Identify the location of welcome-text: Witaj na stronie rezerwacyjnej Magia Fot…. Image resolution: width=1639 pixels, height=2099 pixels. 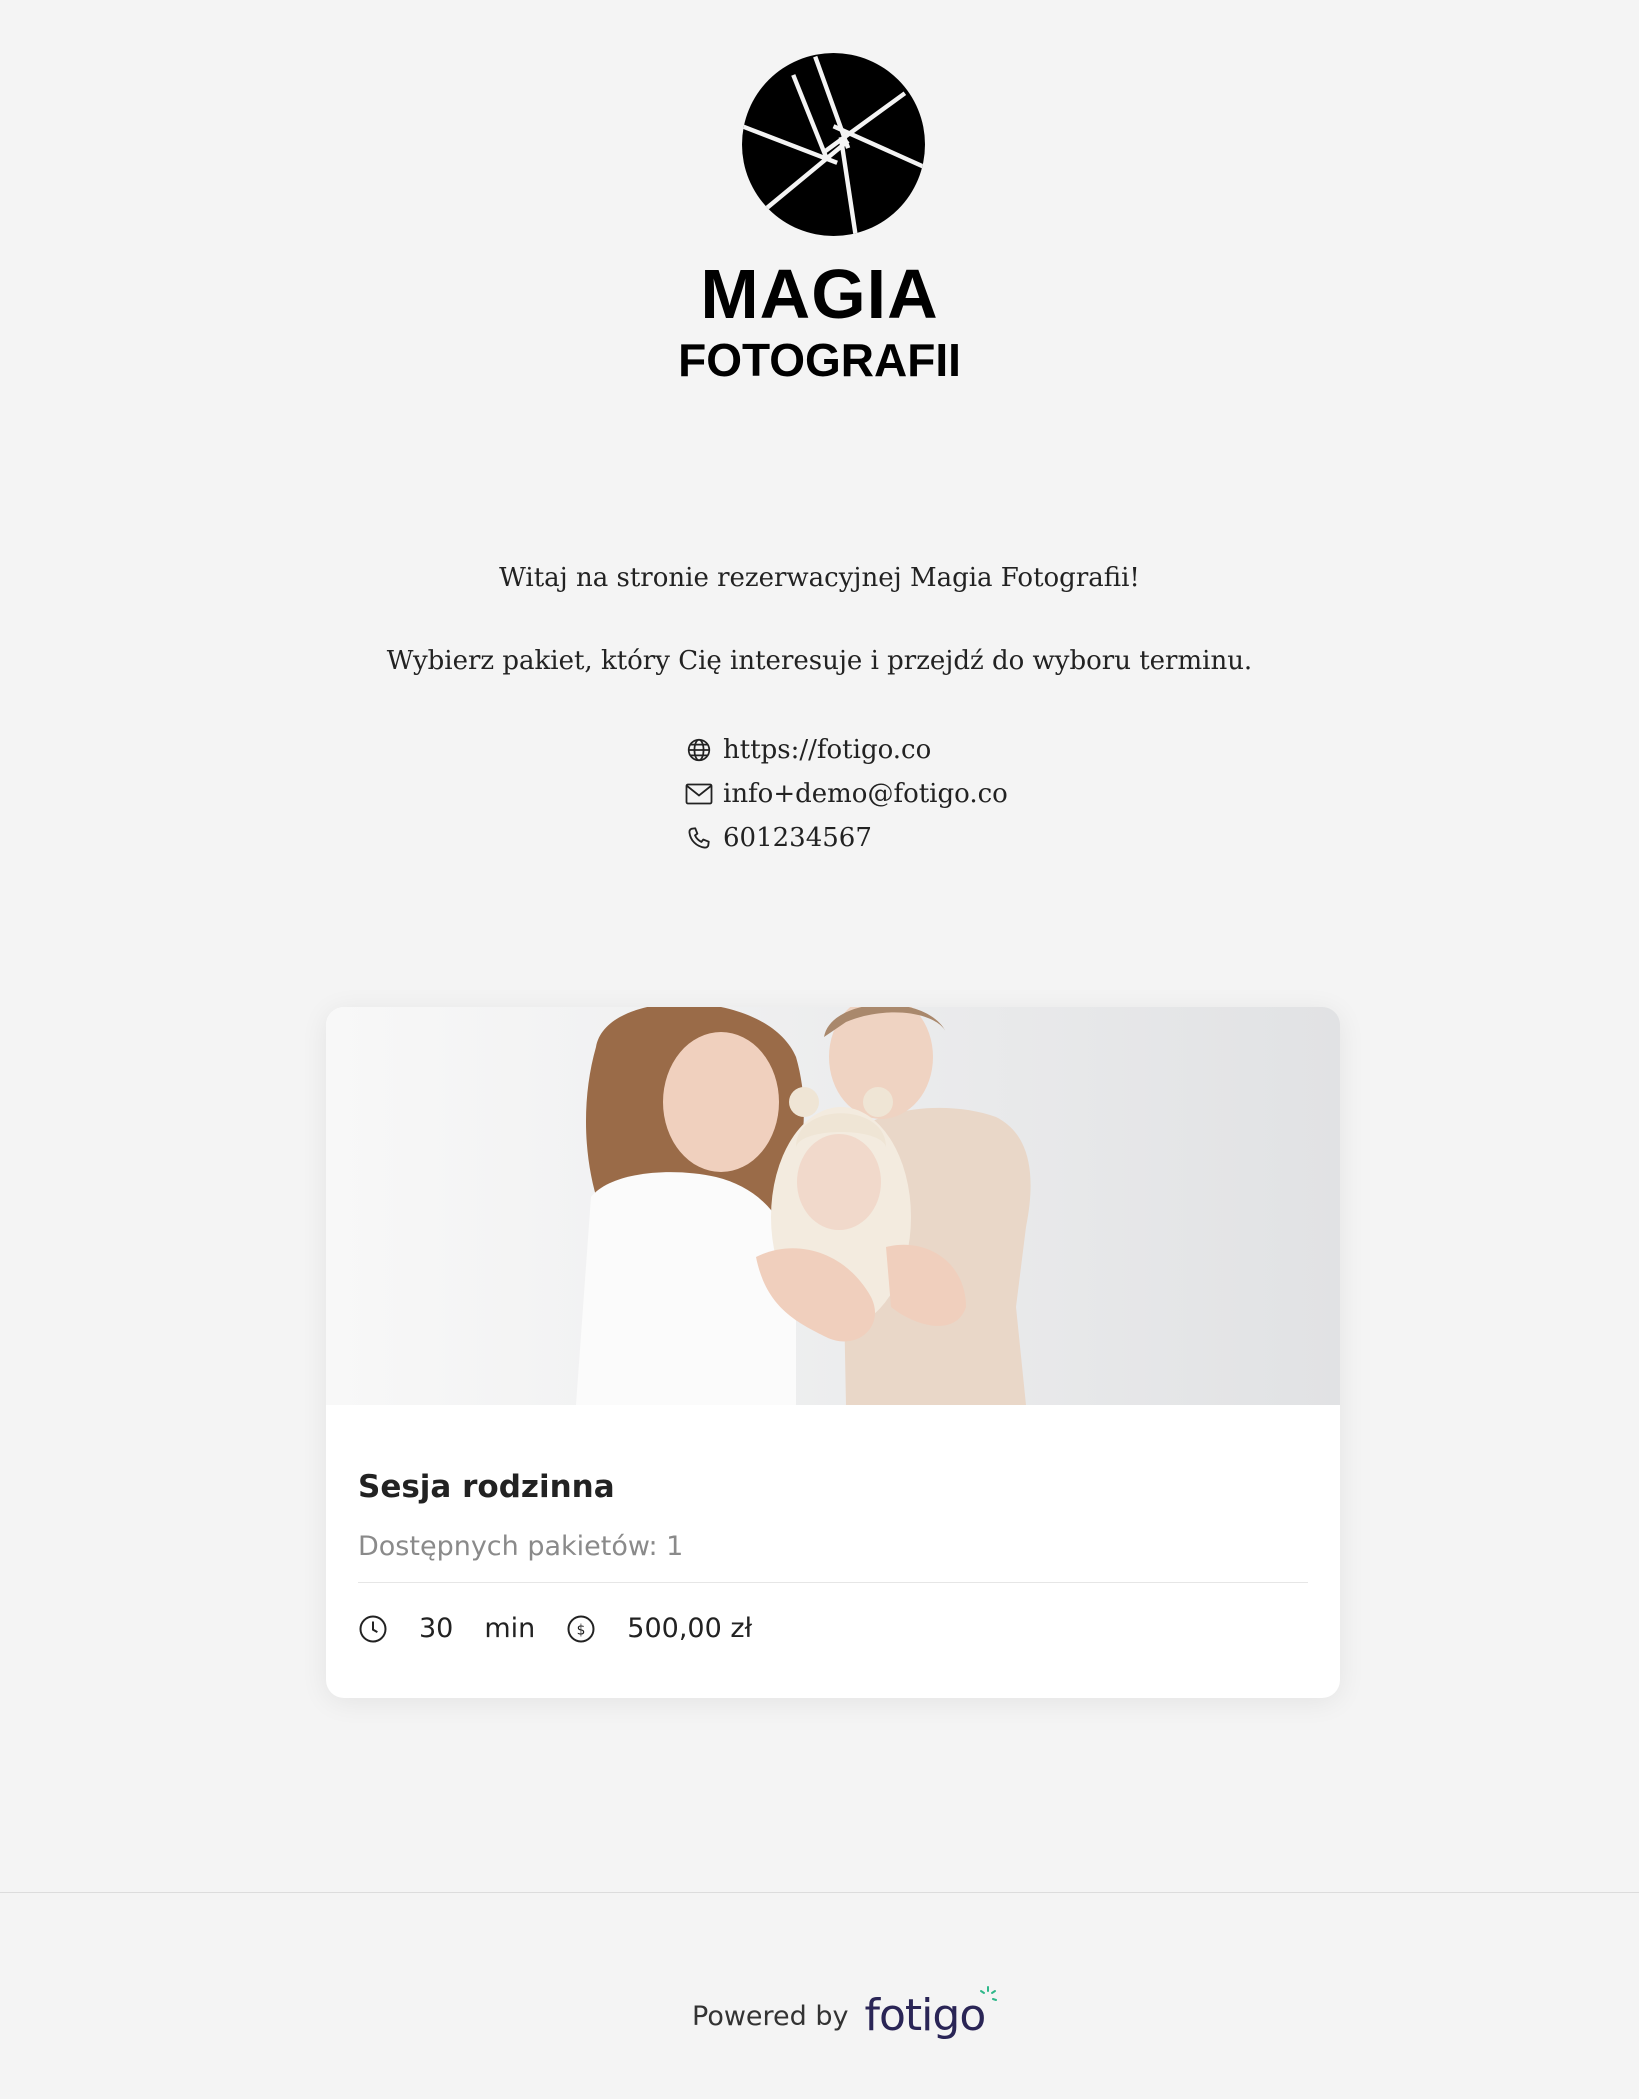
(819, 578).